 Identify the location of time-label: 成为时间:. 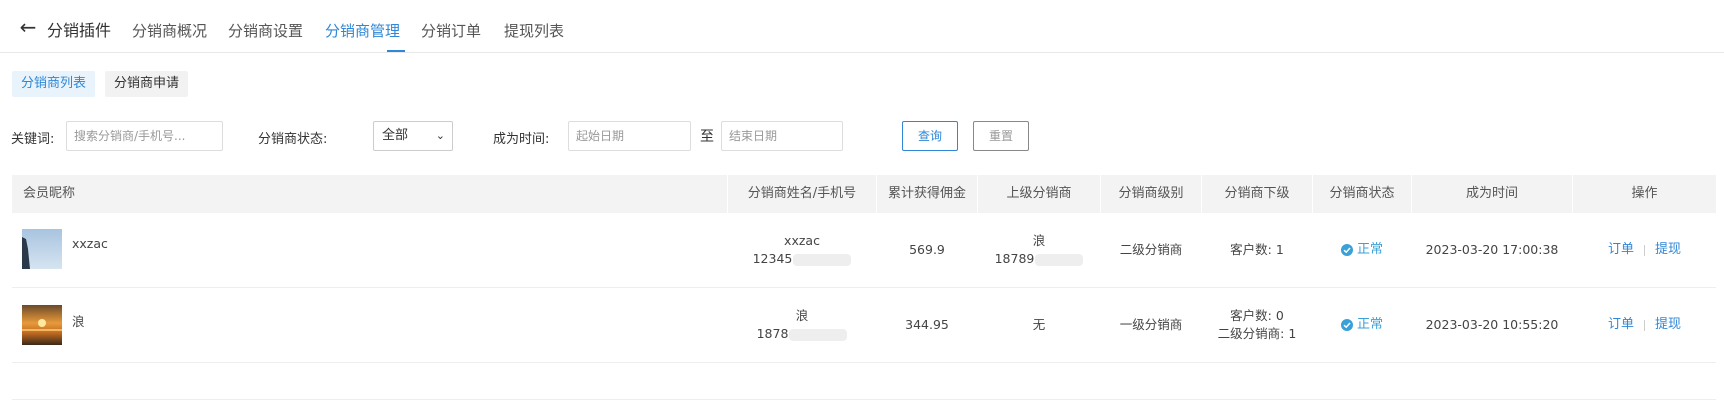
(521, 139).